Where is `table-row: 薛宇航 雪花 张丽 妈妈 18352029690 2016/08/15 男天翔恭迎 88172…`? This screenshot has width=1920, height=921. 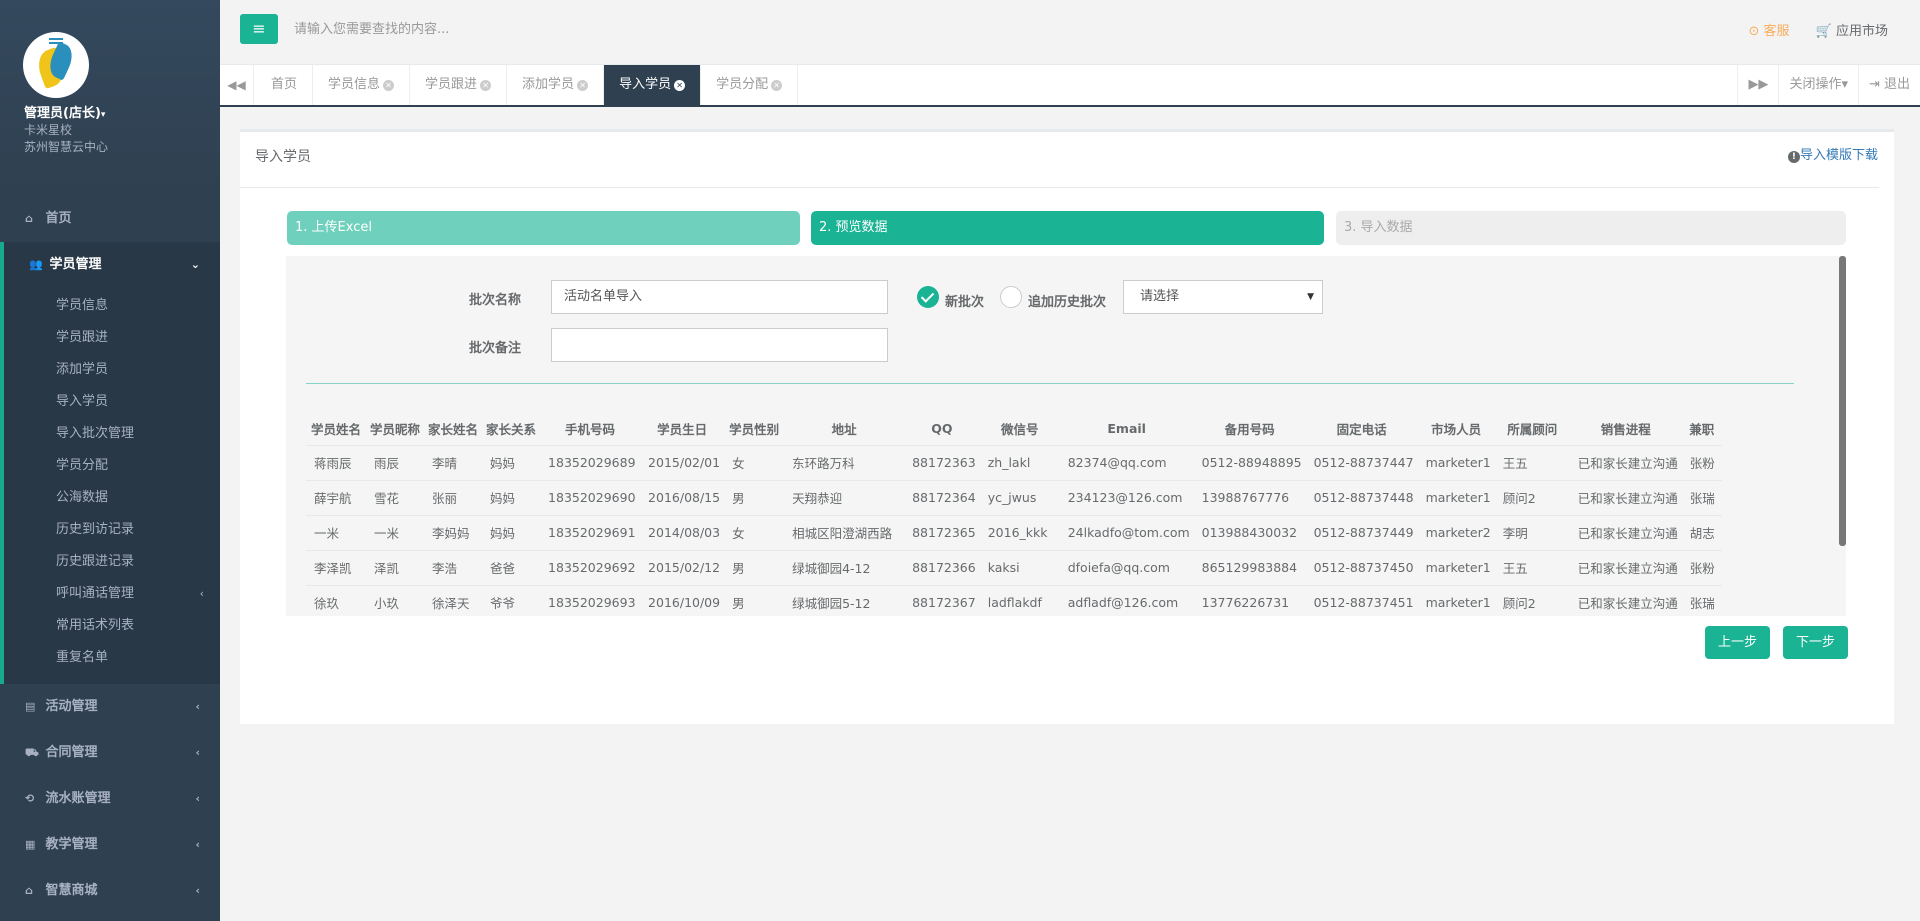
table-row: 薛宇航 雪花 张丽 妈妈 18352029690 2016/08/15 男天翔恭迎 88172… is located at coordinates (1014, 498).